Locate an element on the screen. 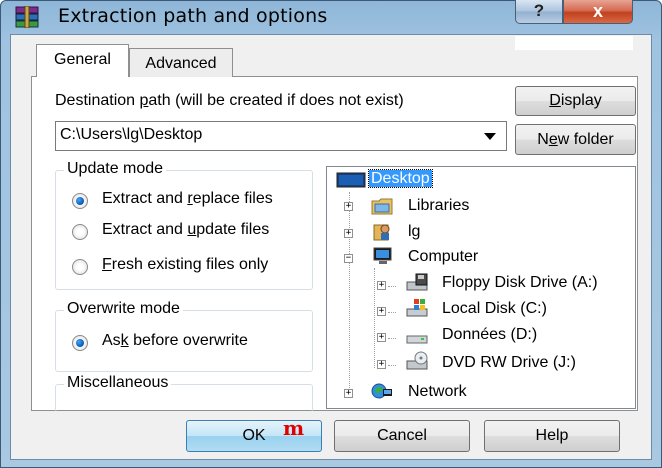 Image resolution: width=662 pixels, height=468 pixels. tree-item-dvd: DVD RW Drive (J:) is located at coordinates (509, 363).